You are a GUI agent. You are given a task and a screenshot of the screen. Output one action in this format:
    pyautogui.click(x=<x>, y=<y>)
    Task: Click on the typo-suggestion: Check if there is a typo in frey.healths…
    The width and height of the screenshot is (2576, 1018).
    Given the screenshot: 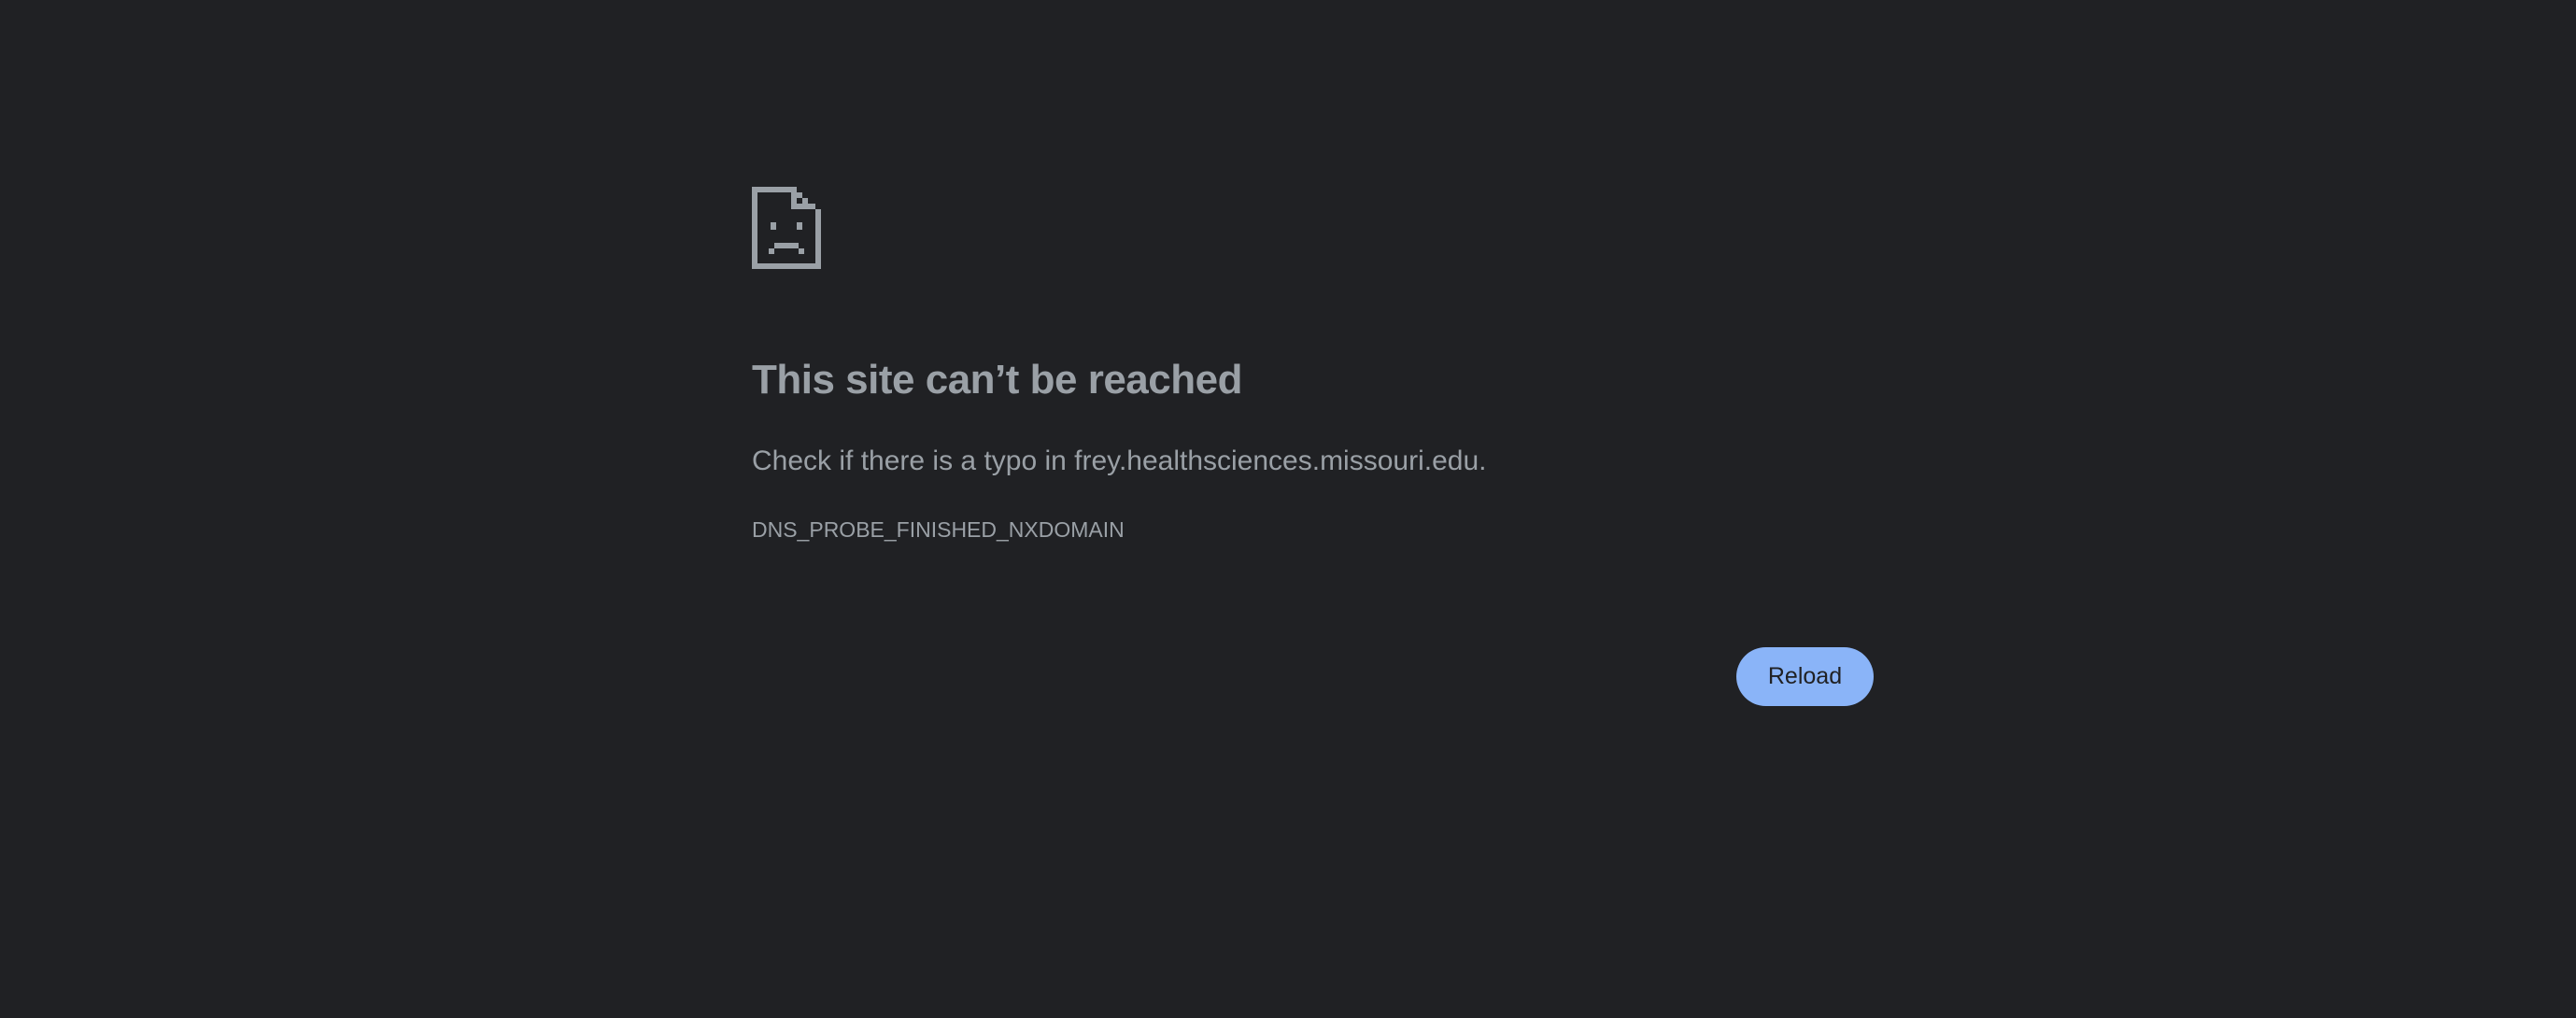 What is the action you would take?
    pyautogui.click(x=1119, y=460)
    